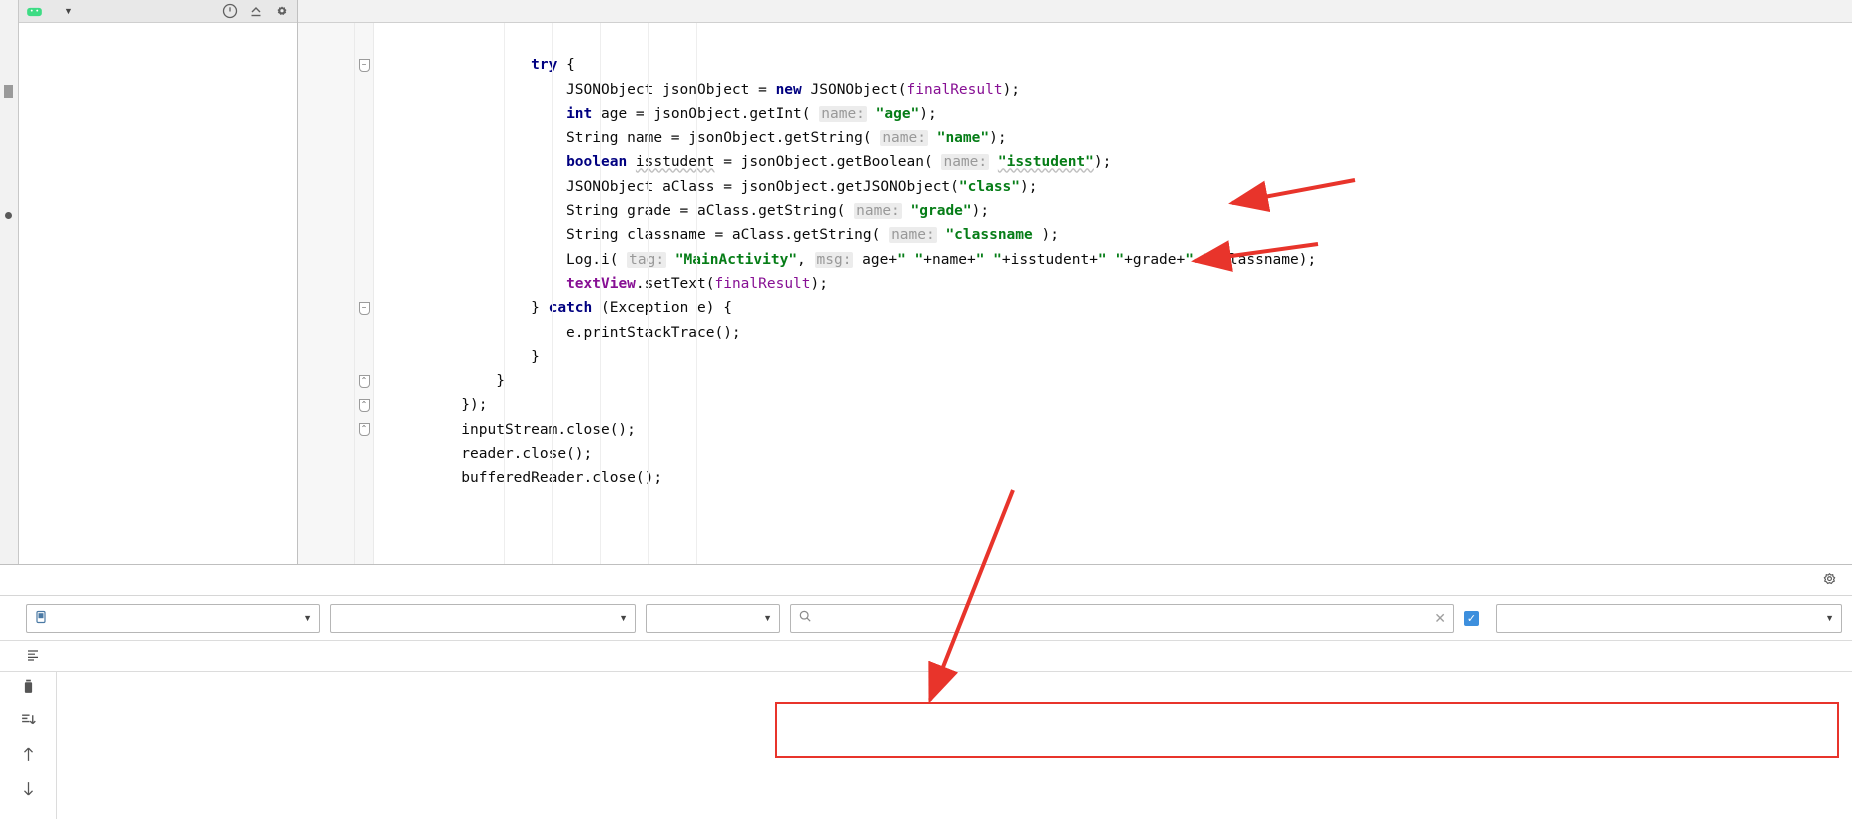 This screenshot has height=819, width=1852. What do you see at coordinates (364, 308) in the screenshot?
I see `fold-marker-catch: −` at bounding box center [364, 308].